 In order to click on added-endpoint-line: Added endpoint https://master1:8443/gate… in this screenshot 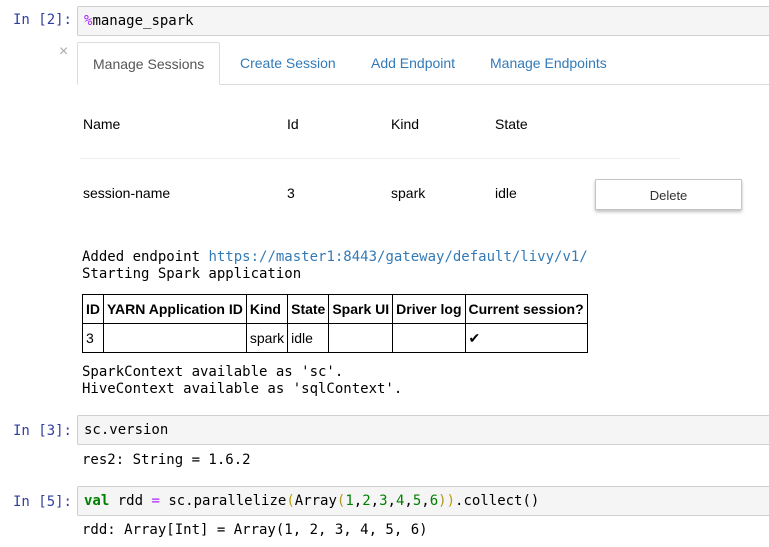, I will do `click(335, 257)`.